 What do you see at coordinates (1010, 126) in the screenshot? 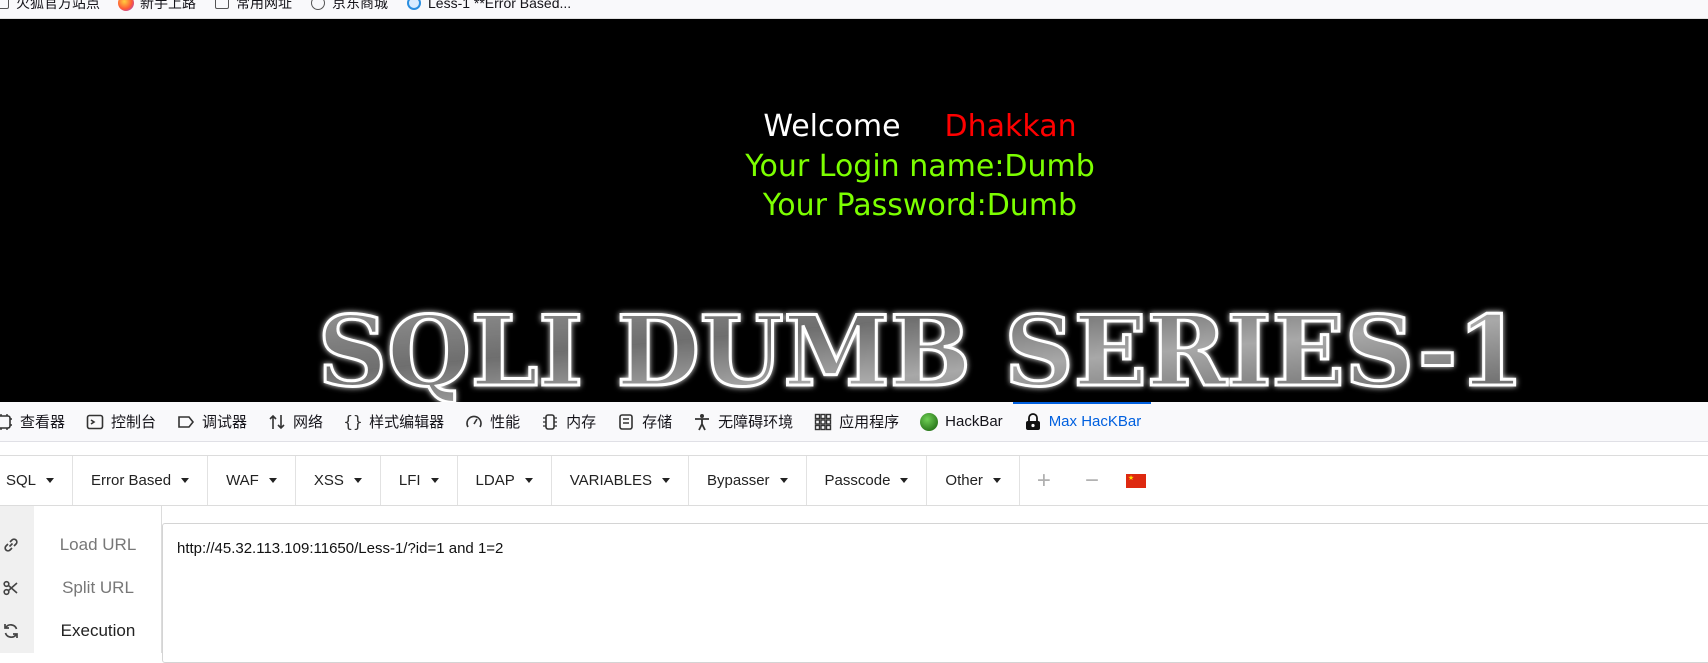
I see `welcome-name: Dhakkan` at bounding box center [1010, 126].